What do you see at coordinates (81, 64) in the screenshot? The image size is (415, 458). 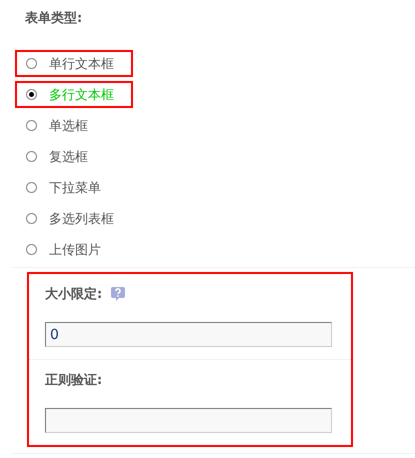 I see `option-label: 单行文本框` at bounding box center [81, 64].